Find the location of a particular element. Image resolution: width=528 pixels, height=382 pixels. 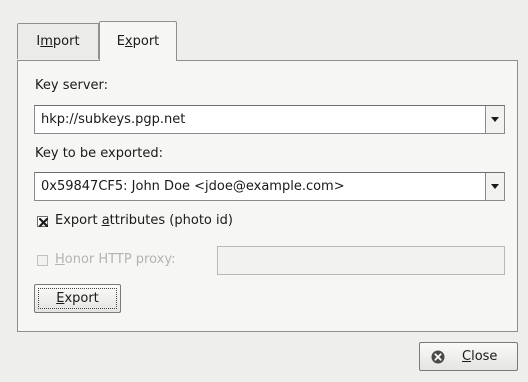

export-button: Export is located at coordinates (77, 298).